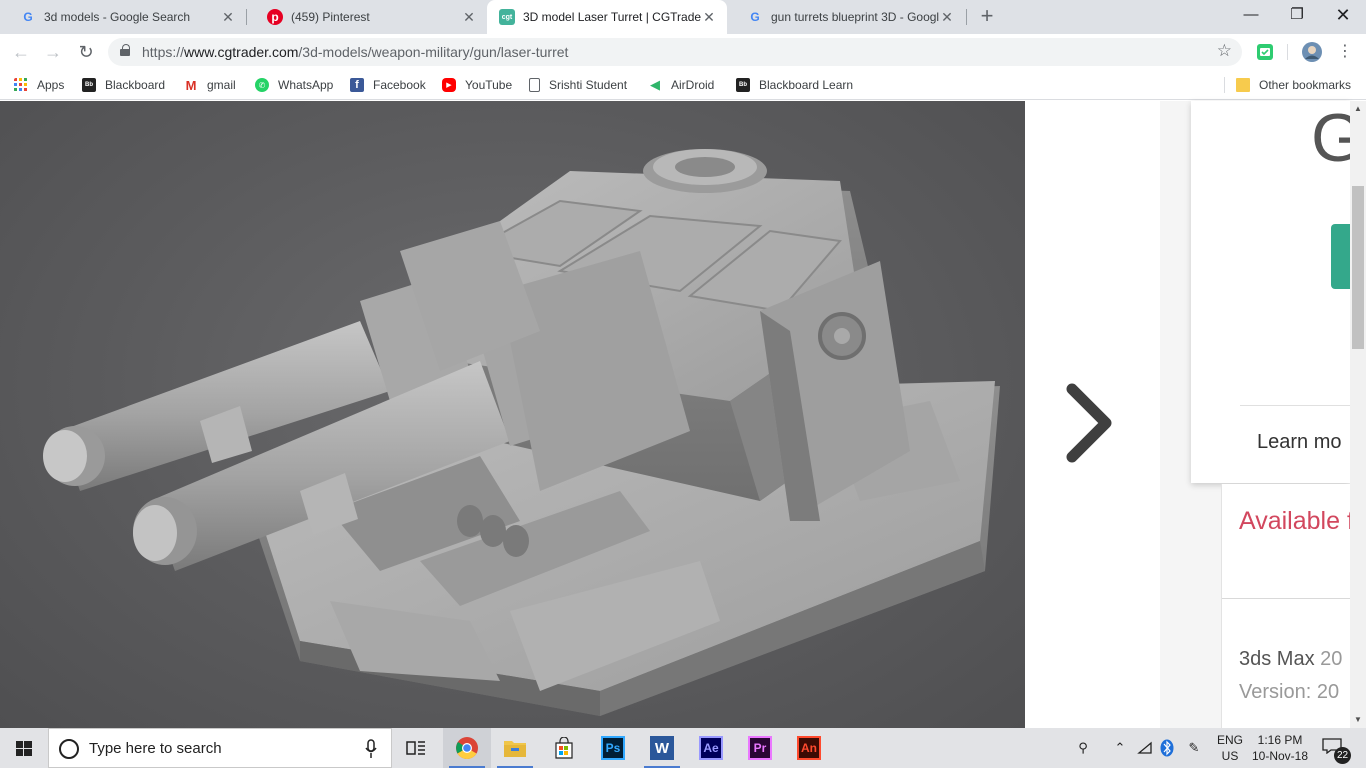  I want to click on tab-pinterest: p (459) Pinterest ✕, so click(367, 17).